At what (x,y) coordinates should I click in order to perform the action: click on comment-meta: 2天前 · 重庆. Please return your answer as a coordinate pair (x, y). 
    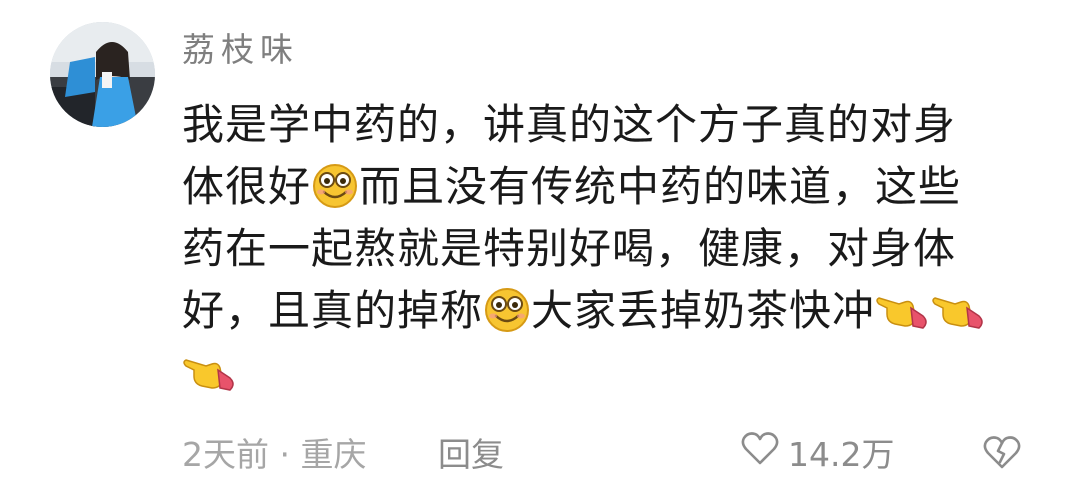
    Looking at the image, I should click on (274, 455).